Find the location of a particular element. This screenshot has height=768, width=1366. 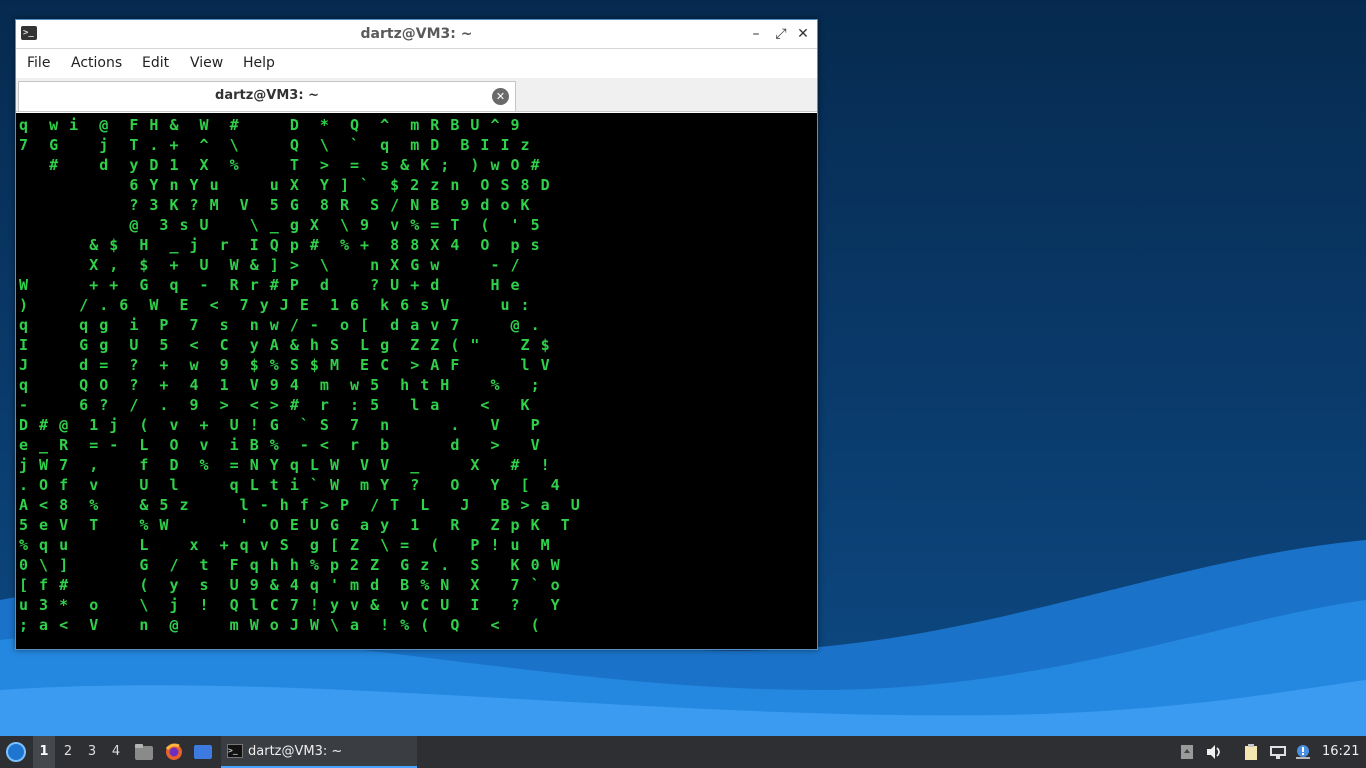

desktop-icon is located at coordinates (203, 752).